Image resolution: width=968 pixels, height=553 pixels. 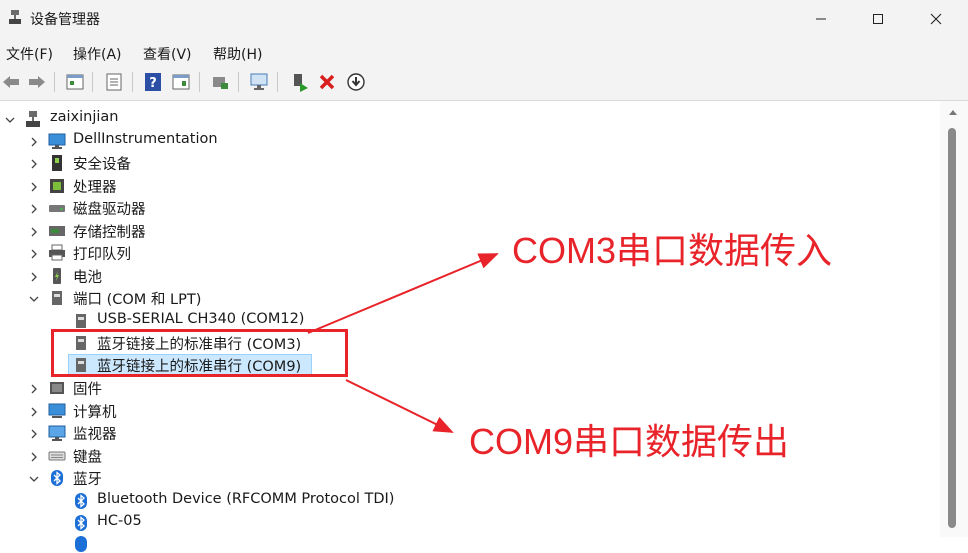 I want to click on back-arrow-icon, so click(x=11, y=82).